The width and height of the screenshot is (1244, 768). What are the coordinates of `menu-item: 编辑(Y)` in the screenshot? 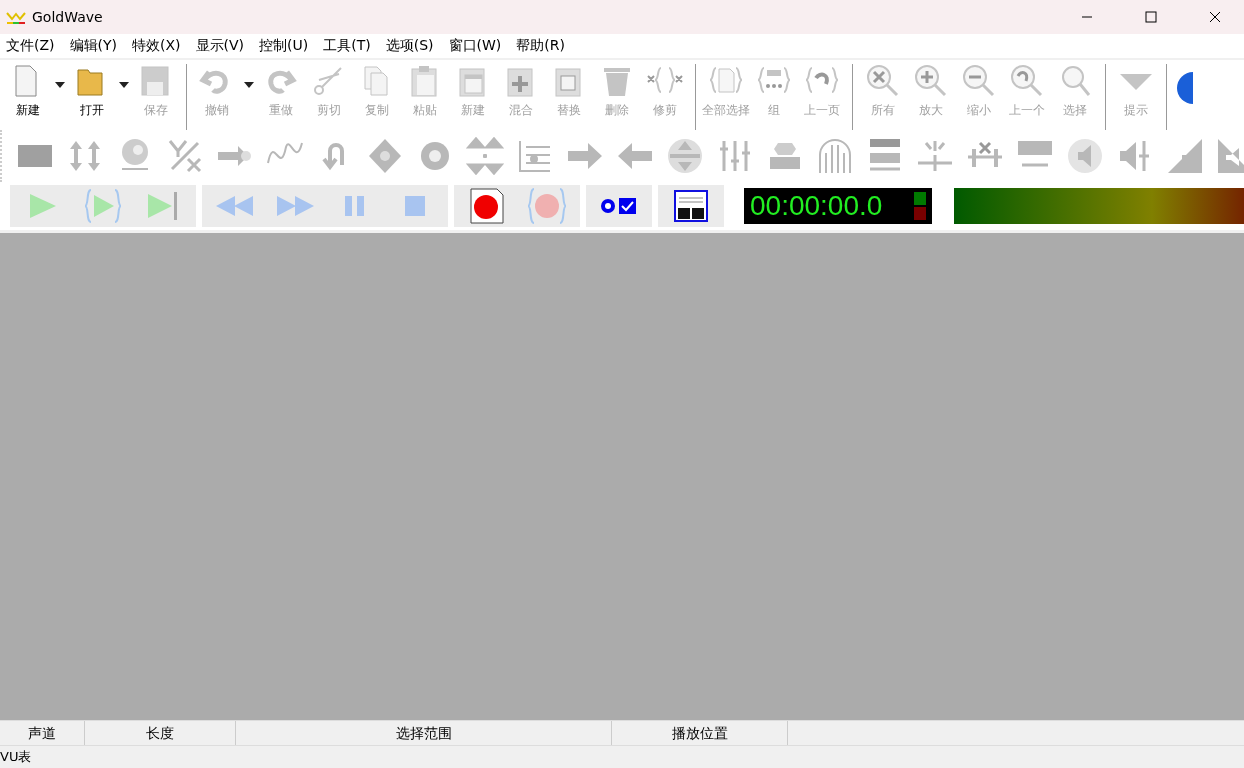 It's located at (94, 46).